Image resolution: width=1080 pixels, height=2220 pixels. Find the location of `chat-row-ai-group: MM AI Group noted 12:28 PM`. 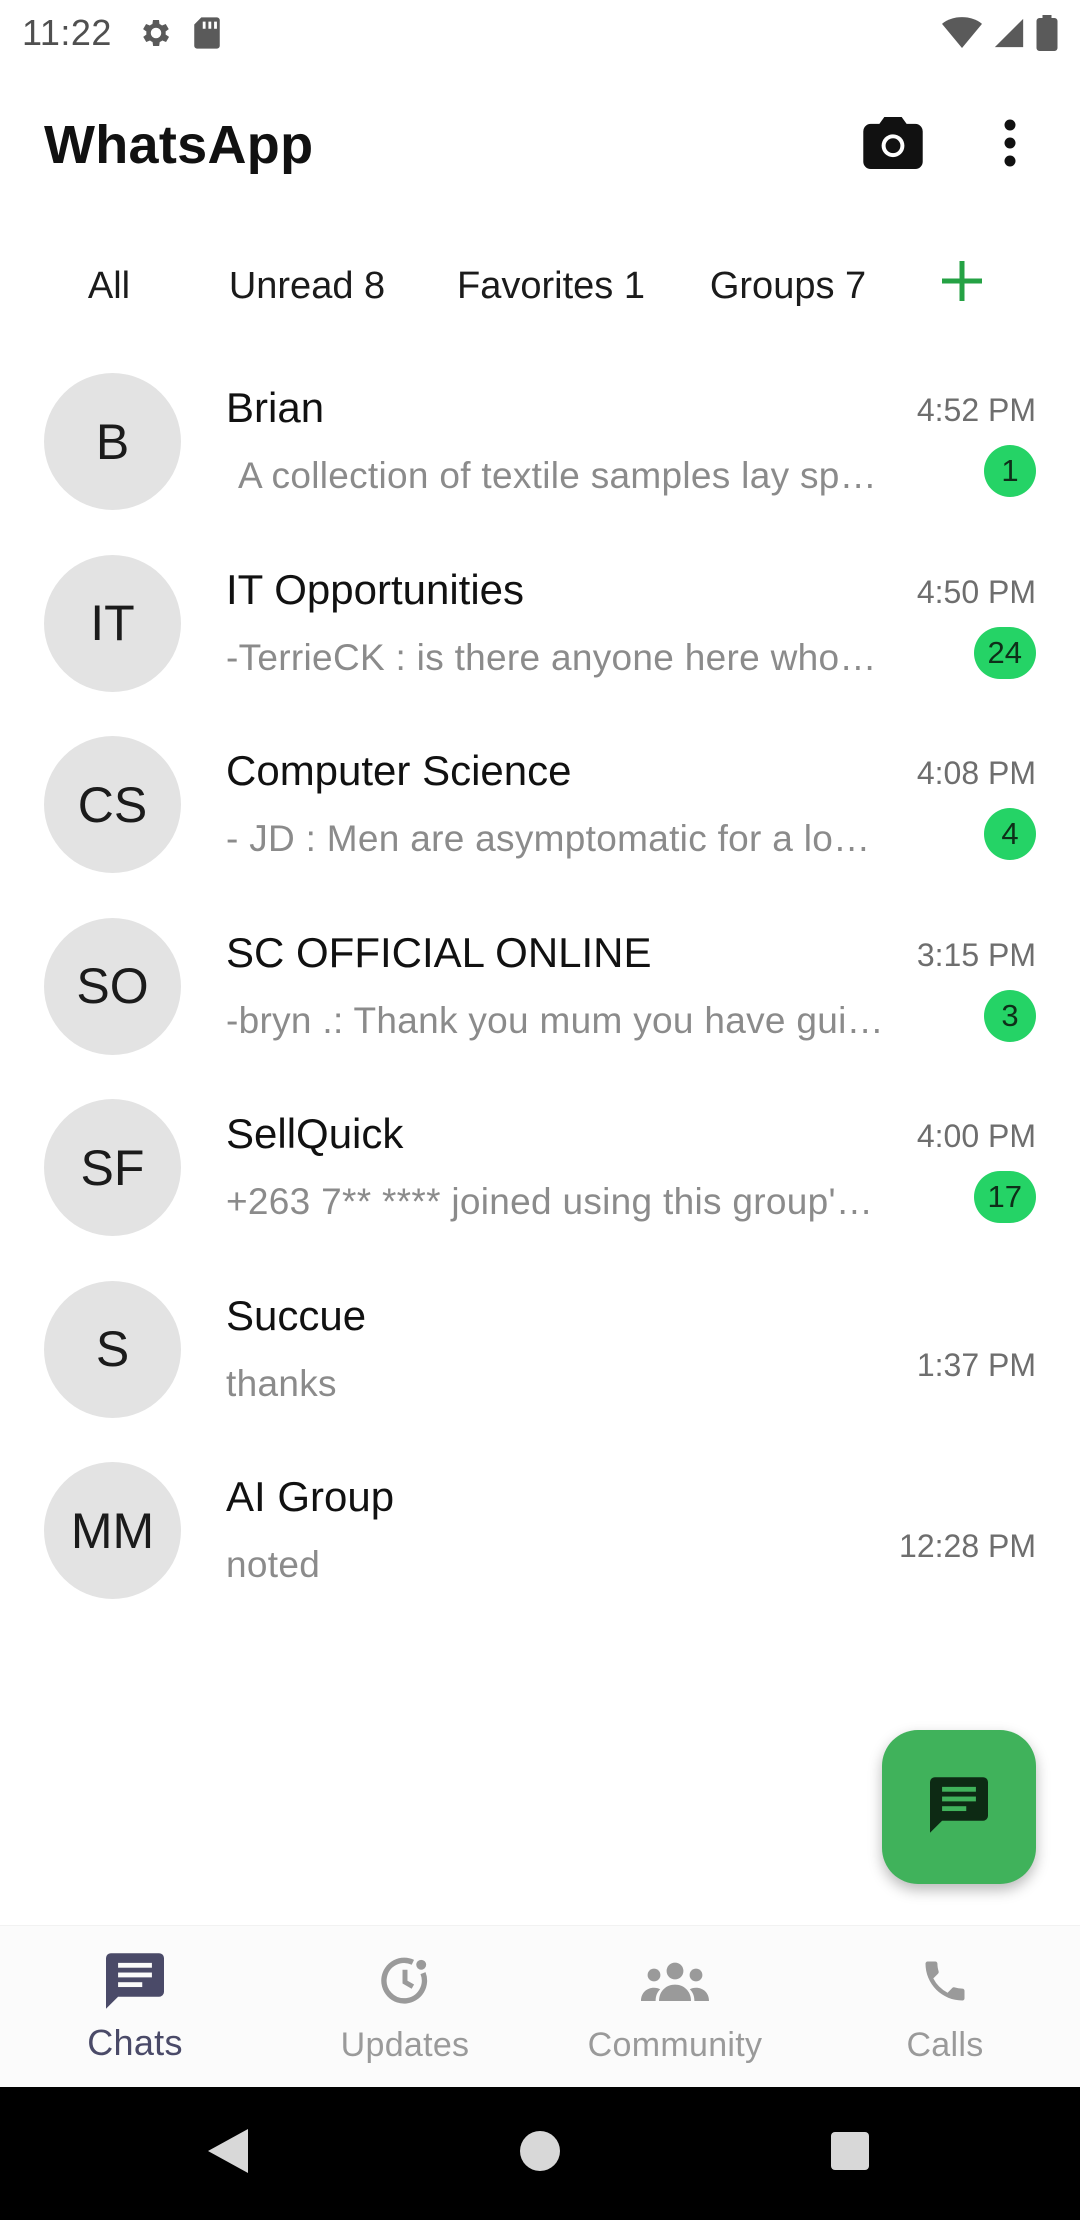

chat-row-ai-group: MM AI Group noted 12:28 PM is located at coordinates (540, 1550).